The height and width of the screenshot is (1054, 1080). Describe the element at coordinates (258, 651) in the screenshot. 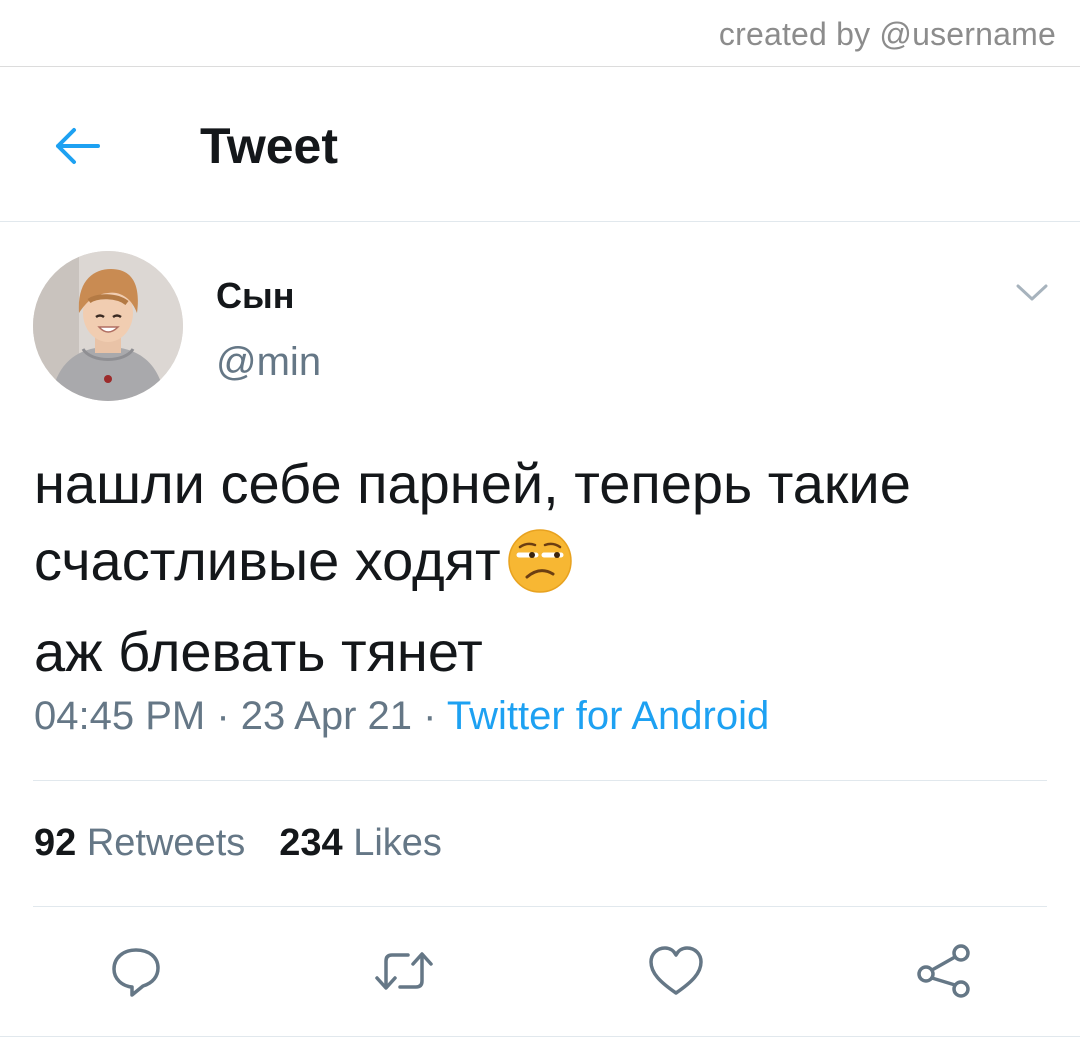

I see `tweet-text-line: аж блевать тянет` at that location.